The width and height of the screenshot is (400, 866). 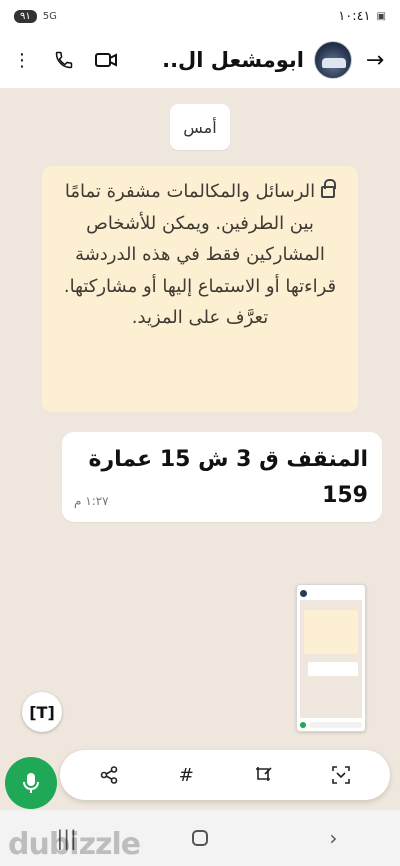 What do you see at coordinates (22, 60) in the screenshot?
I see `more-vert-icon: ⋮` at bounding box center [22, 60].